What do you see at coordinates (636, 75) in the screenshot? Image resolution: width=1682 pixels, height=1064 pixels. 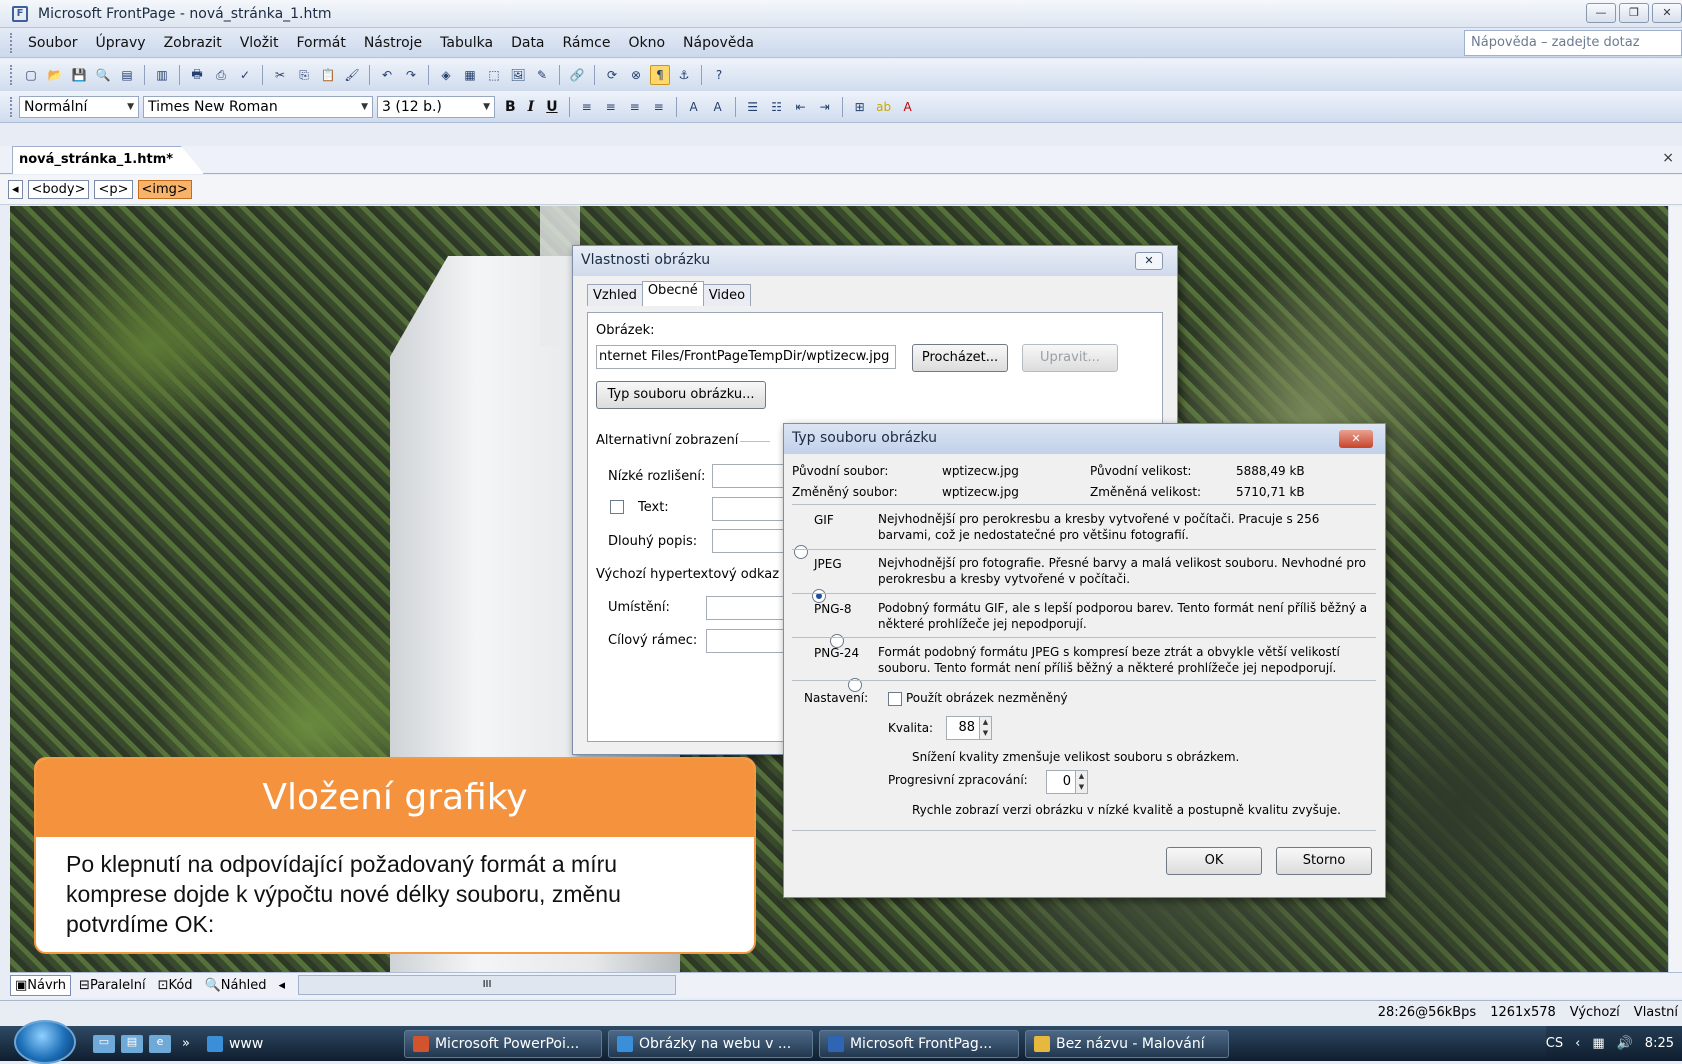 I see `stop-icon: ⊗` at bounding box center [636, 75].